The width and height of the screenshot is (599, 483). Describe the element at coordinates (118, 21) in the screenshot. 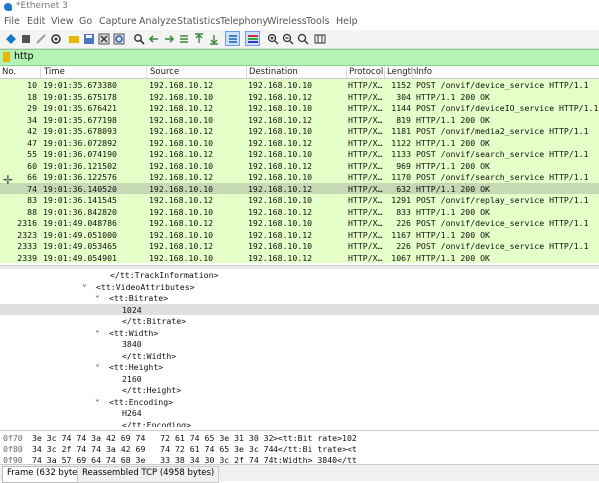

I see `menu-capture: Capture` at that location.